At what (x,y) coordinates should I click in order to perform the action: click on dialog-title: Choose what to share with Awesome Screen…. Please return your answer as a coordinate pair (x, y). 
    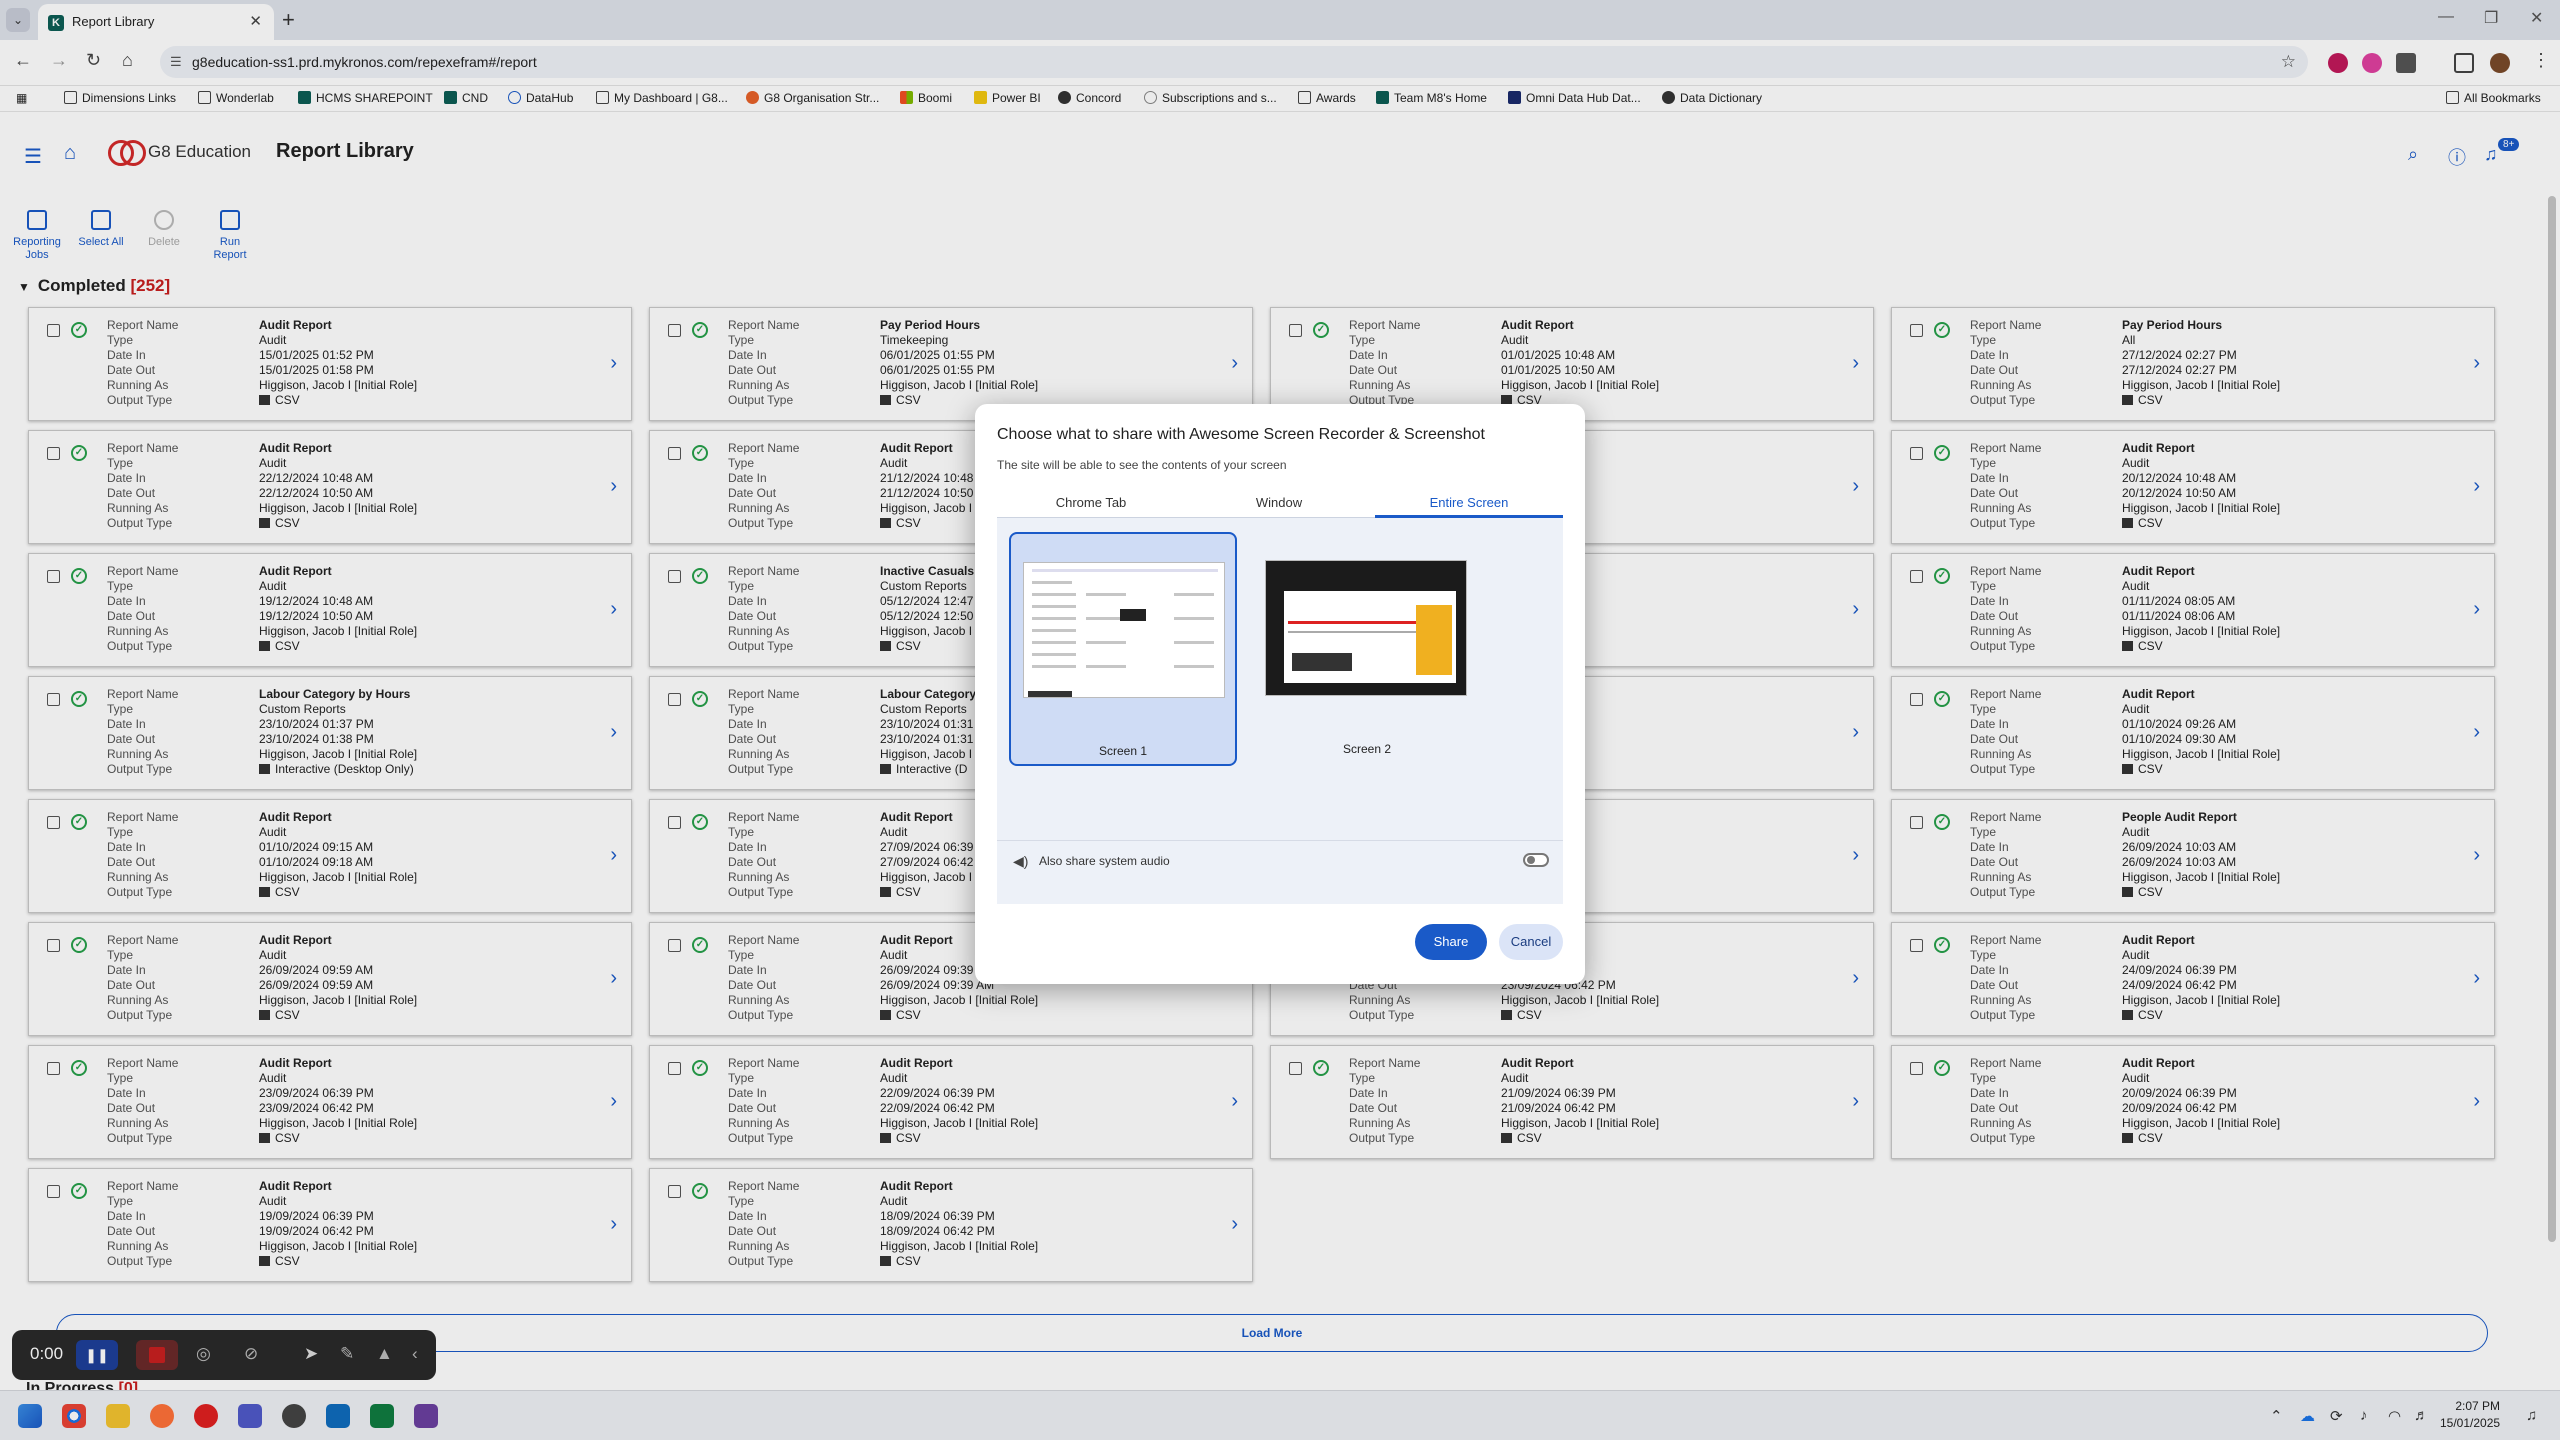
    Looking at the image, I should click on (1241, 434).